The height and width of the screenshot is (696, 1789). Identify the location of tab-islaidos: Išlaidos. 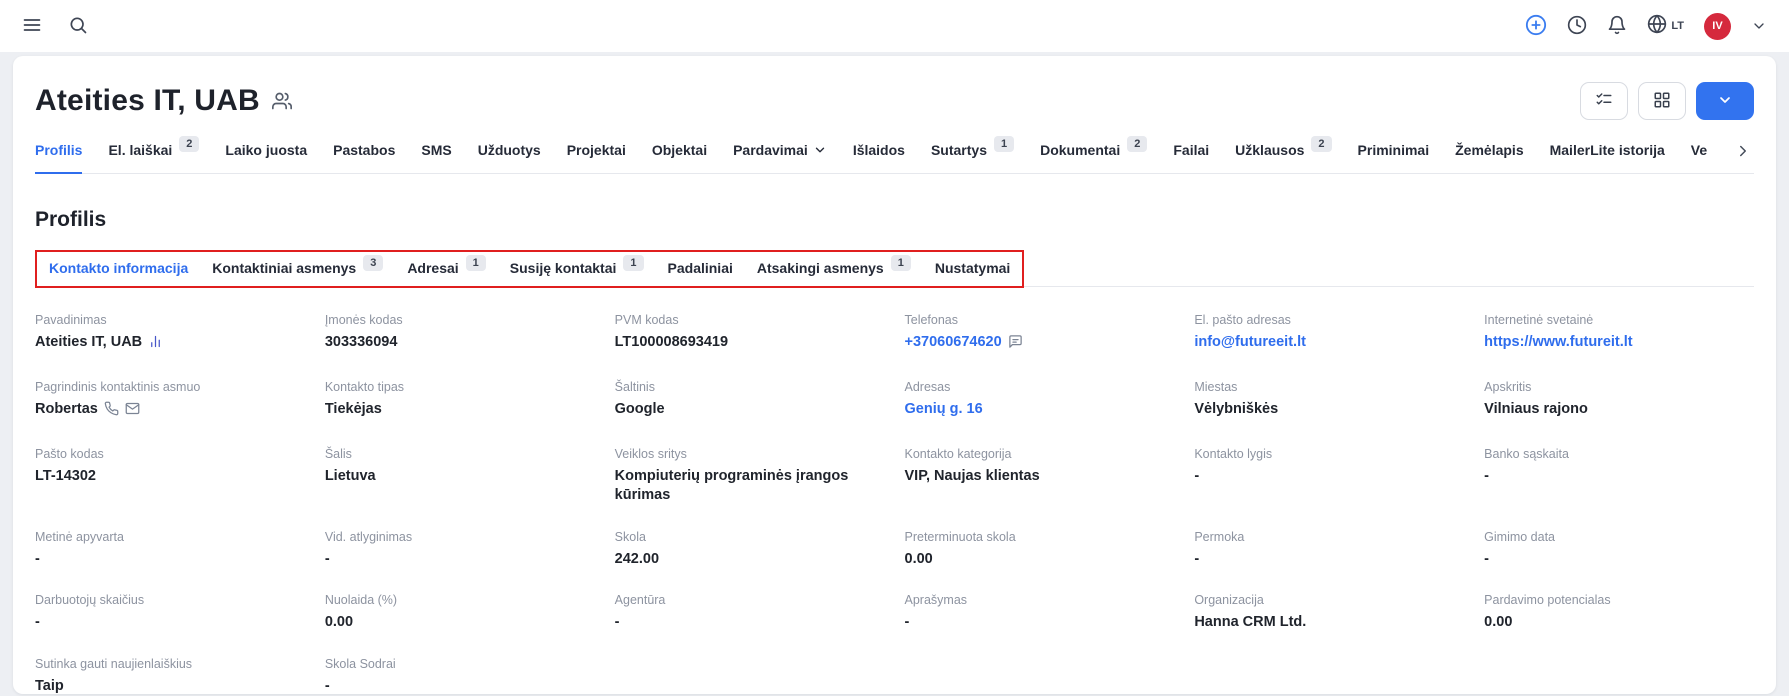
(879, 158).